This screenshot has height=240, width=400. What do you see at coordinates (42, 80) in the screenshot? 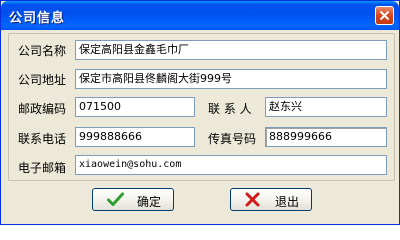
I see `company-address-label: 公司地址` at bounding box center [42, 80].